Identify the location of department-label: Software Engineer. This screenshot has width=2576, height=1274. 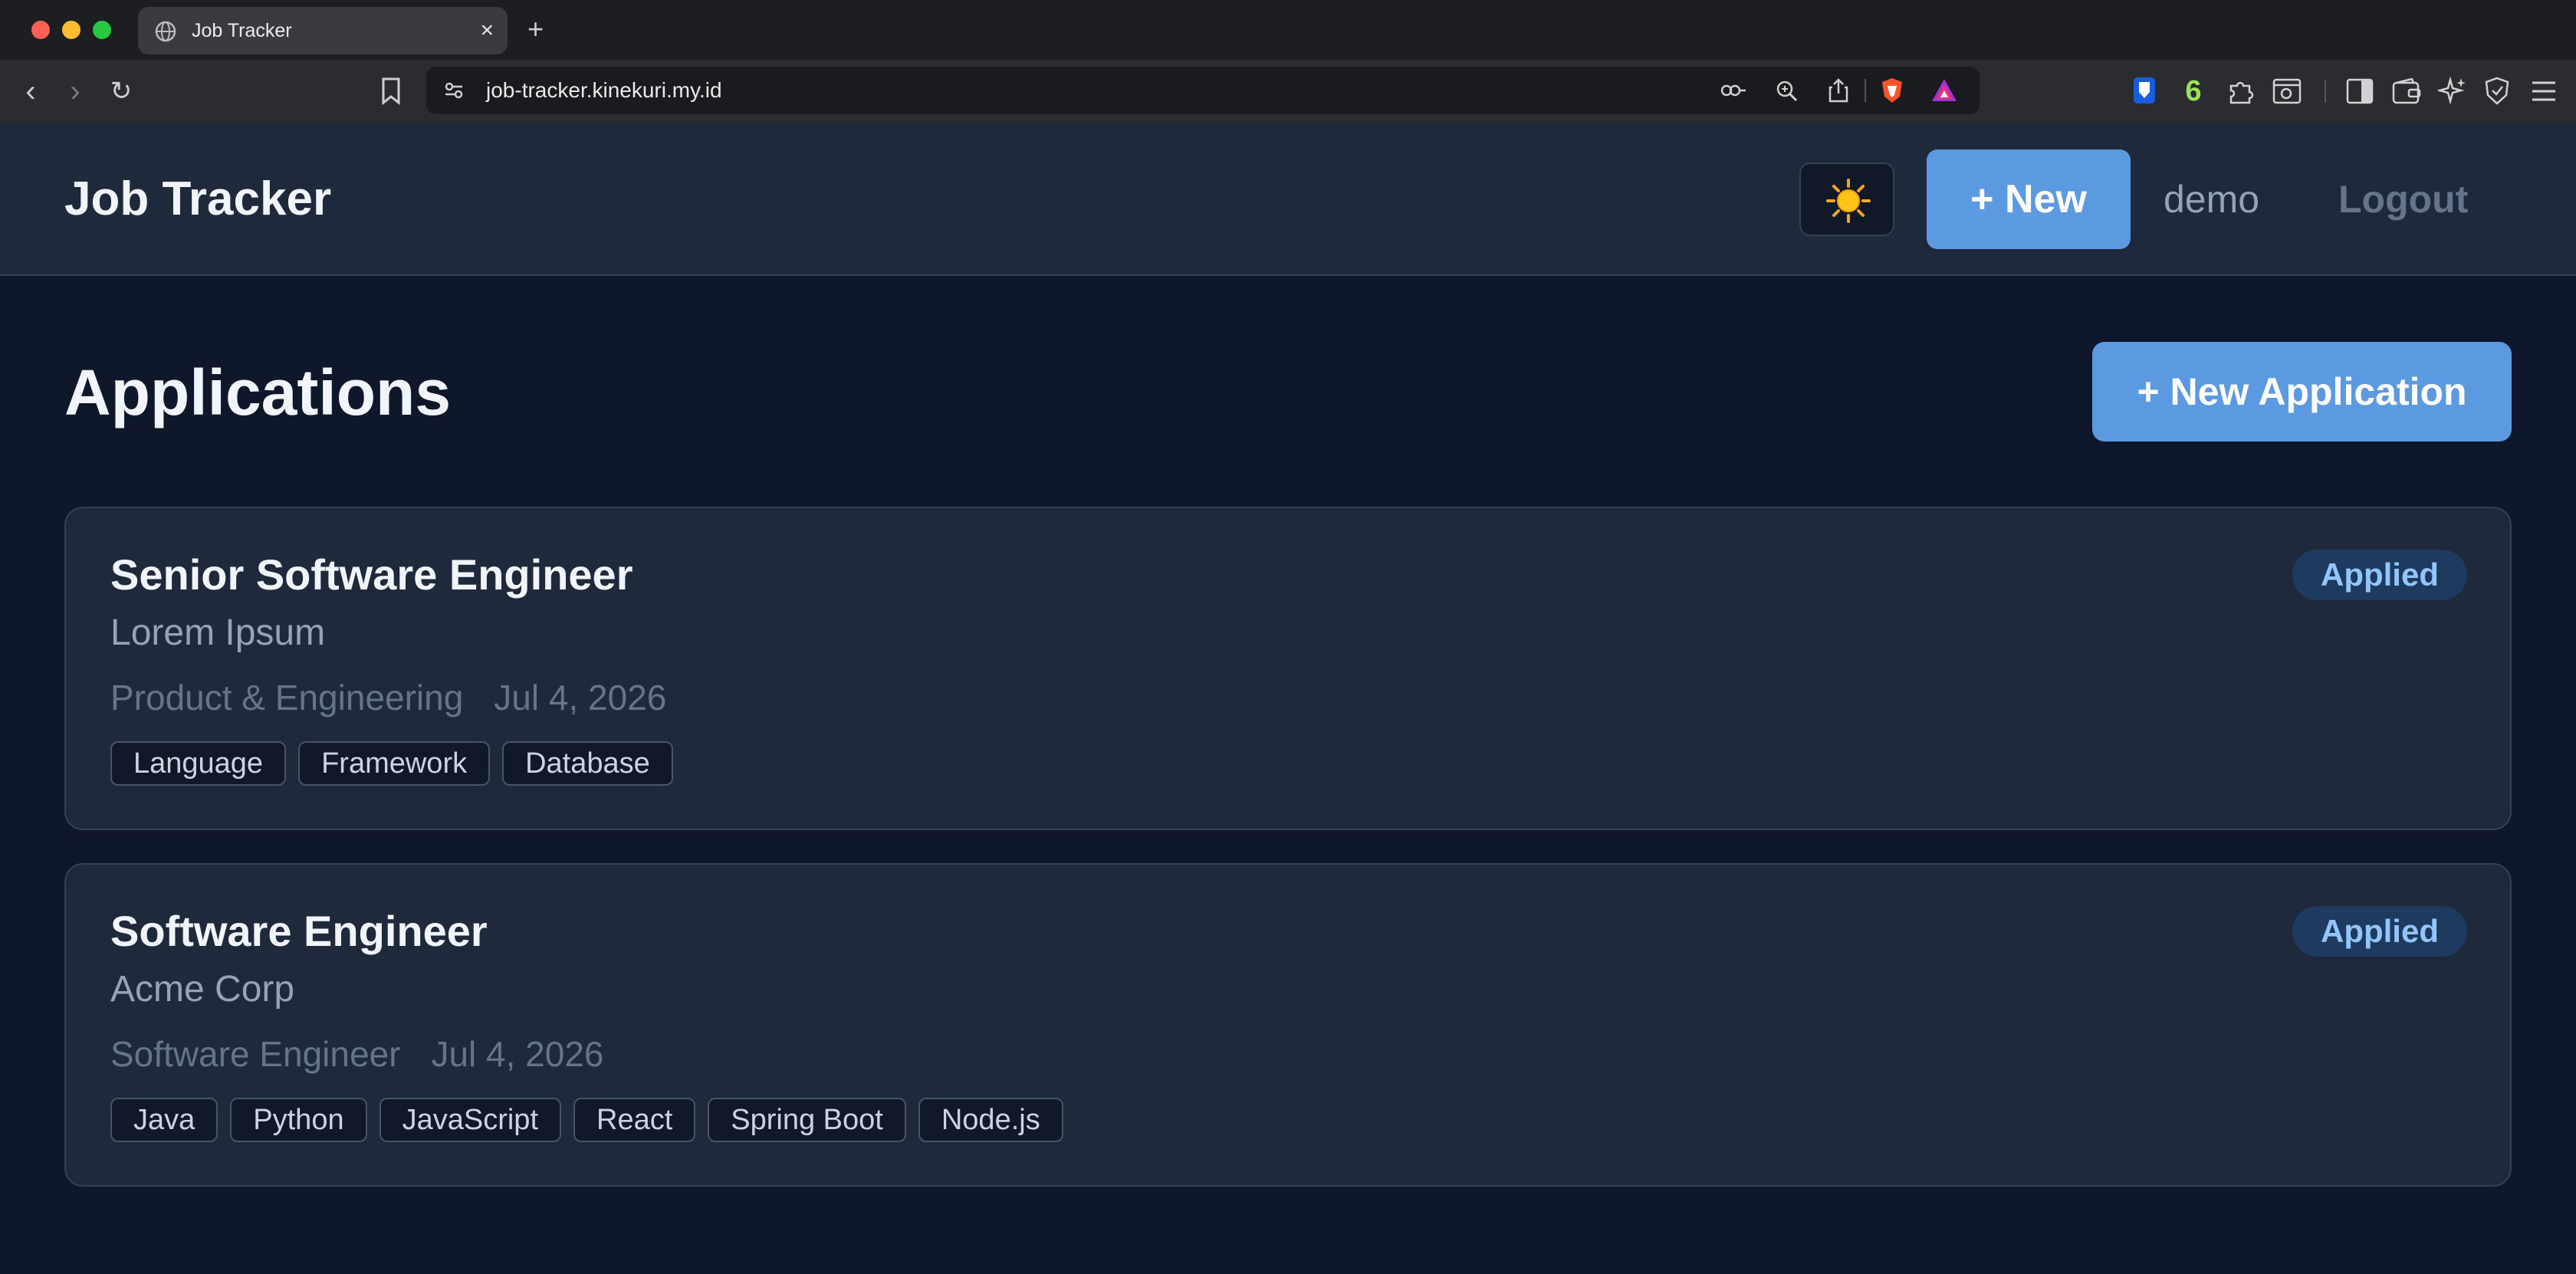
(255, 1054).